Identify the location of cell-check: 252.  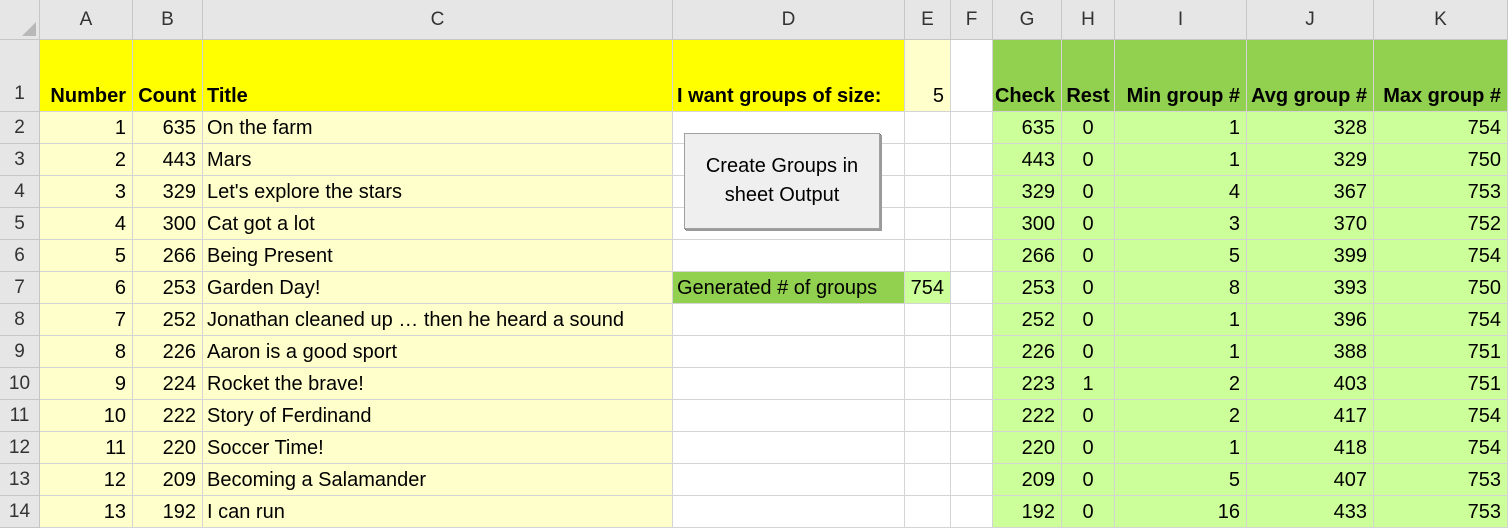
(1027, 320).